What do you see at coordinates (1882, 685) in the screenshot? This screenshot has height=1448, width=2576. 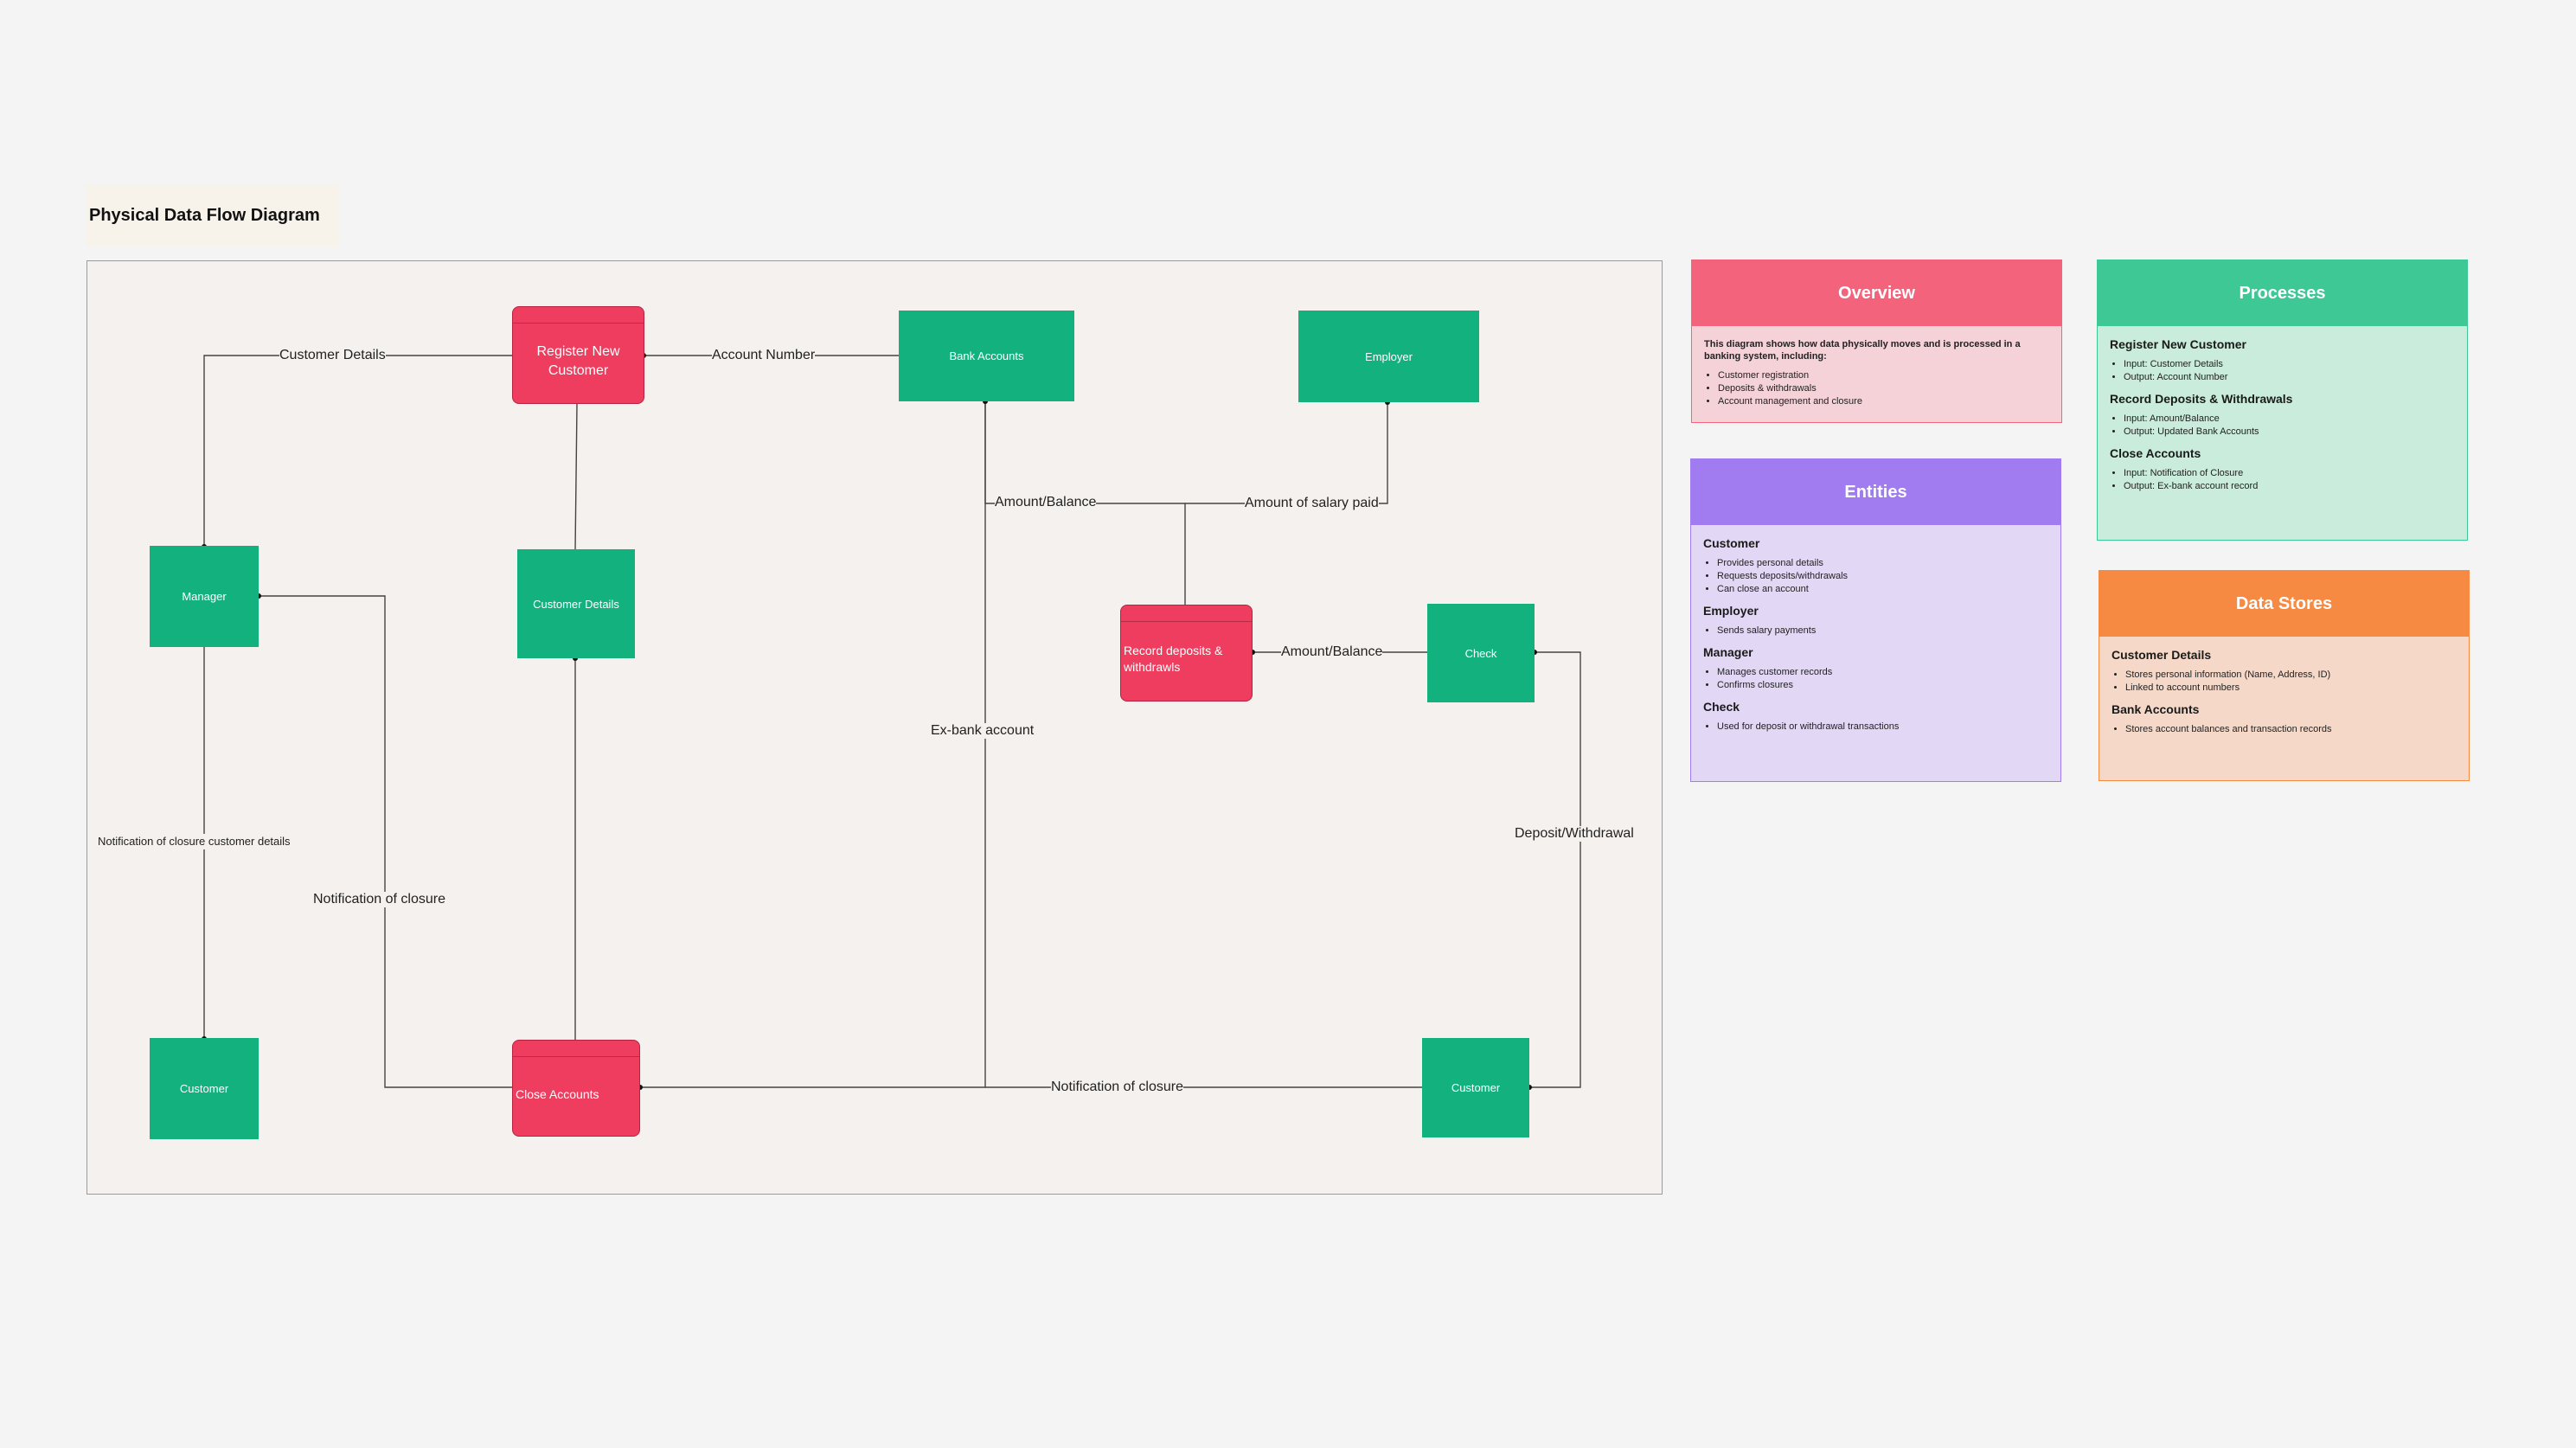 I see `list-item: Confirms closures` at bounding box center [1882, 685].